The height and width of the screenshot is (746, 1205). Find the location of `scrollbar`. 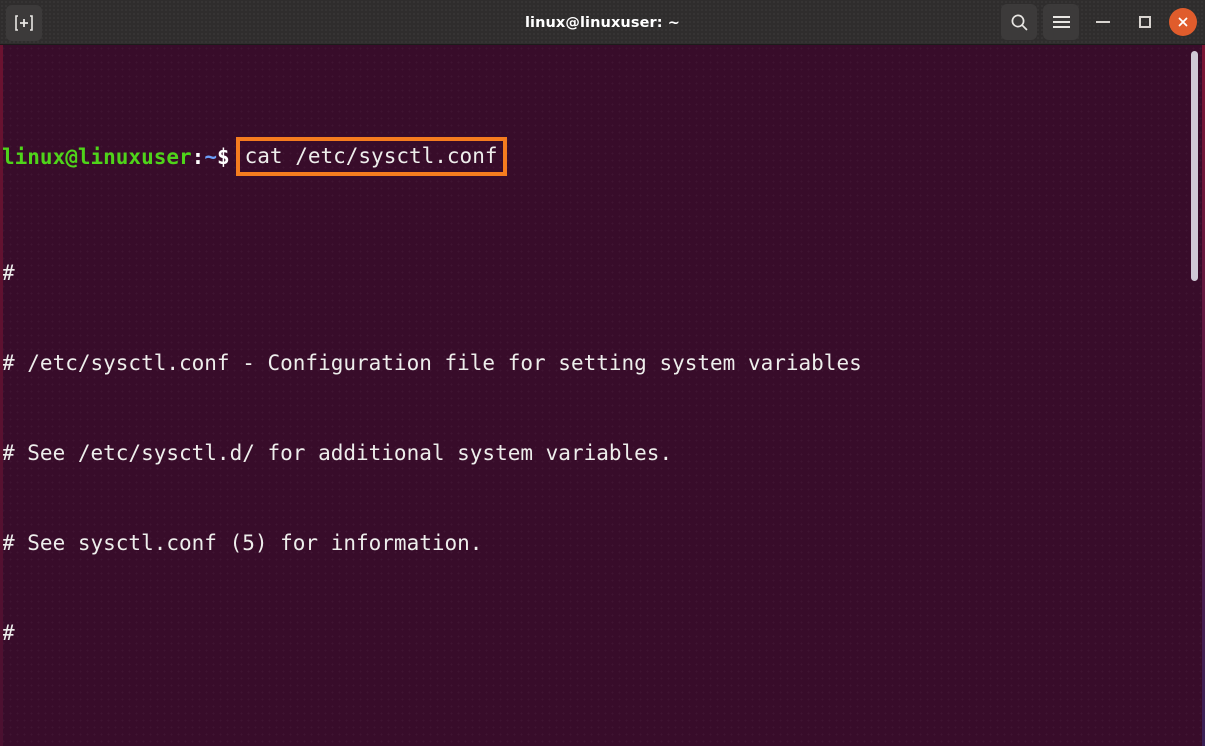

scrollbar is located at coordinates (1194, 395).